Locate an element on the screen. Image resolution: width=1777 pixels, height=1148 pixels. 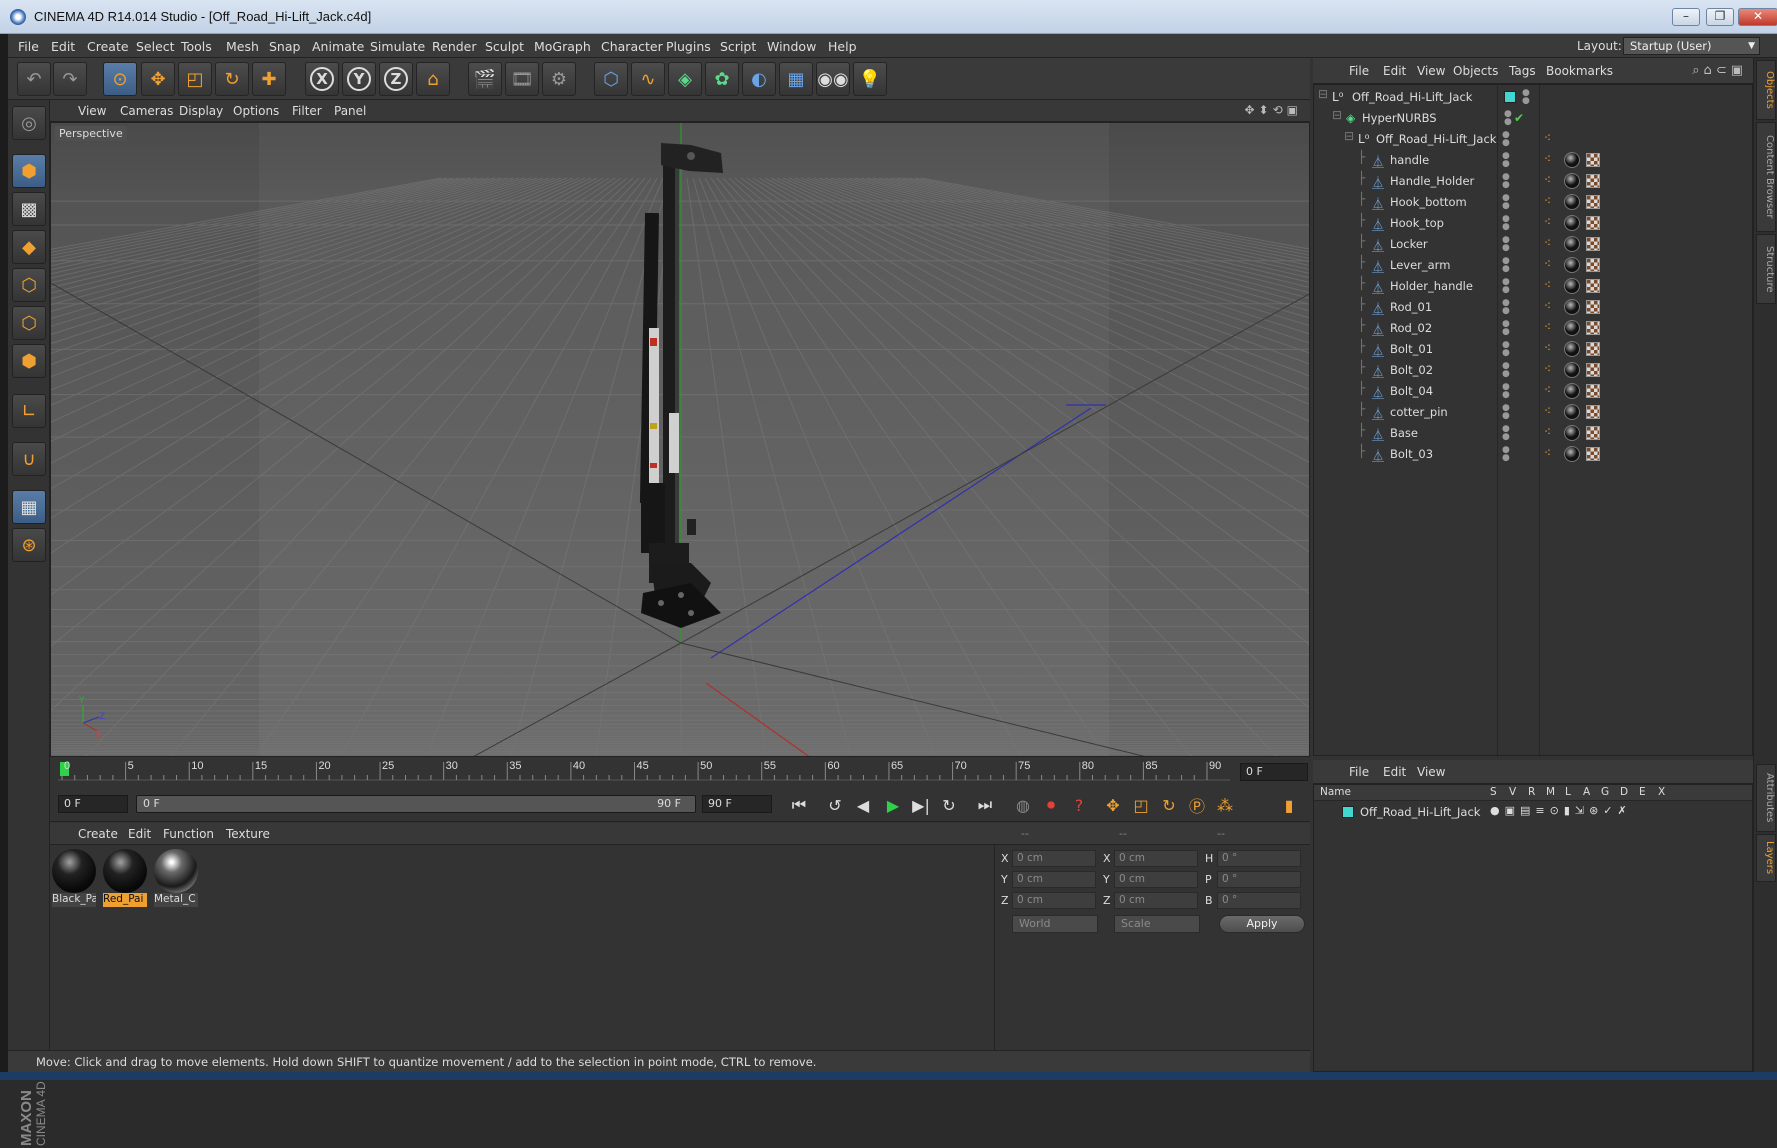
workplane-mode-icon: ◆ is located at coordinates (29, 247).